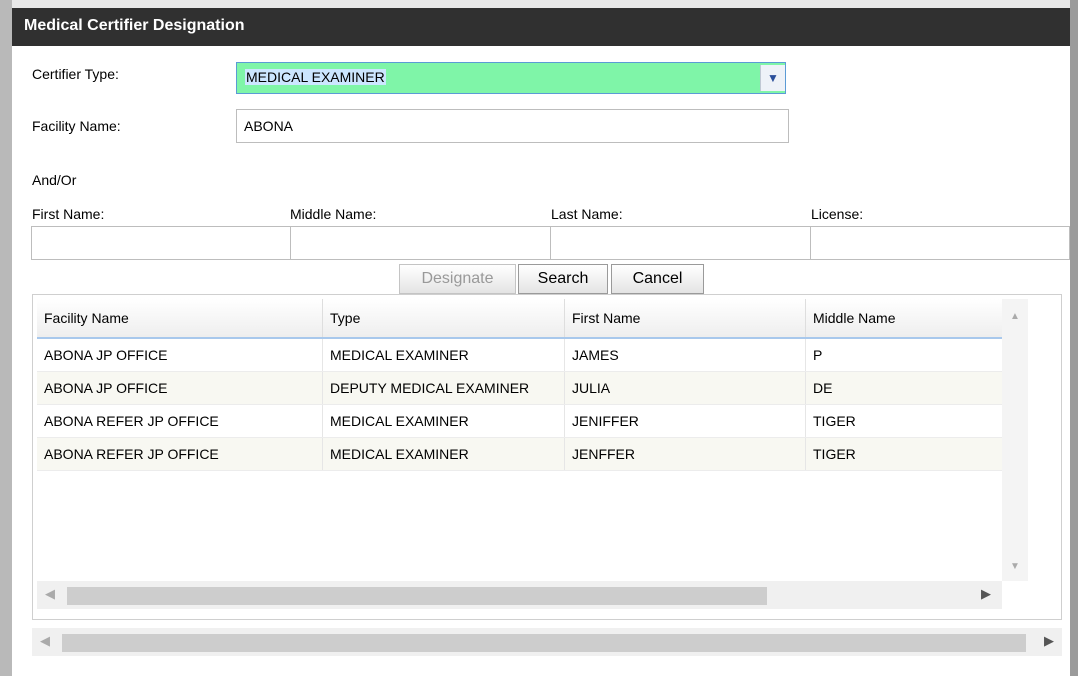 This screenshot has width=1078, height=676. Describe the element at coordinates (54, 180) in the screenshot. I see `and-or-label: And/Or` at that location.